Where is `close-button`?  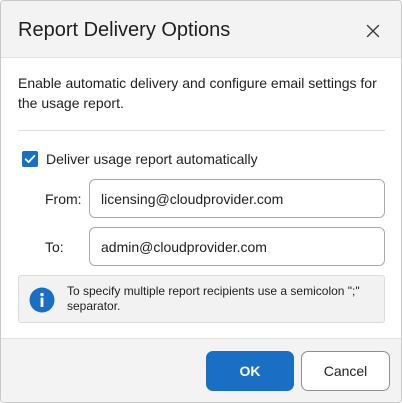 close-button is located at coordinates (373, 31).